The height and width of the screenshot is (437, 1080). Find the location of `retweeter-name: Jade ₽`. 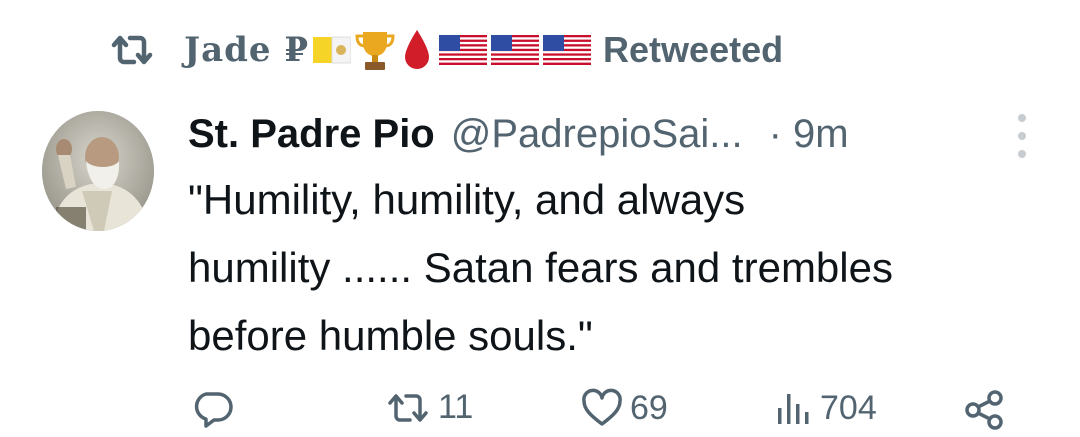

retweeter-name: Jade ₽ is located at coordinates (246, 50).